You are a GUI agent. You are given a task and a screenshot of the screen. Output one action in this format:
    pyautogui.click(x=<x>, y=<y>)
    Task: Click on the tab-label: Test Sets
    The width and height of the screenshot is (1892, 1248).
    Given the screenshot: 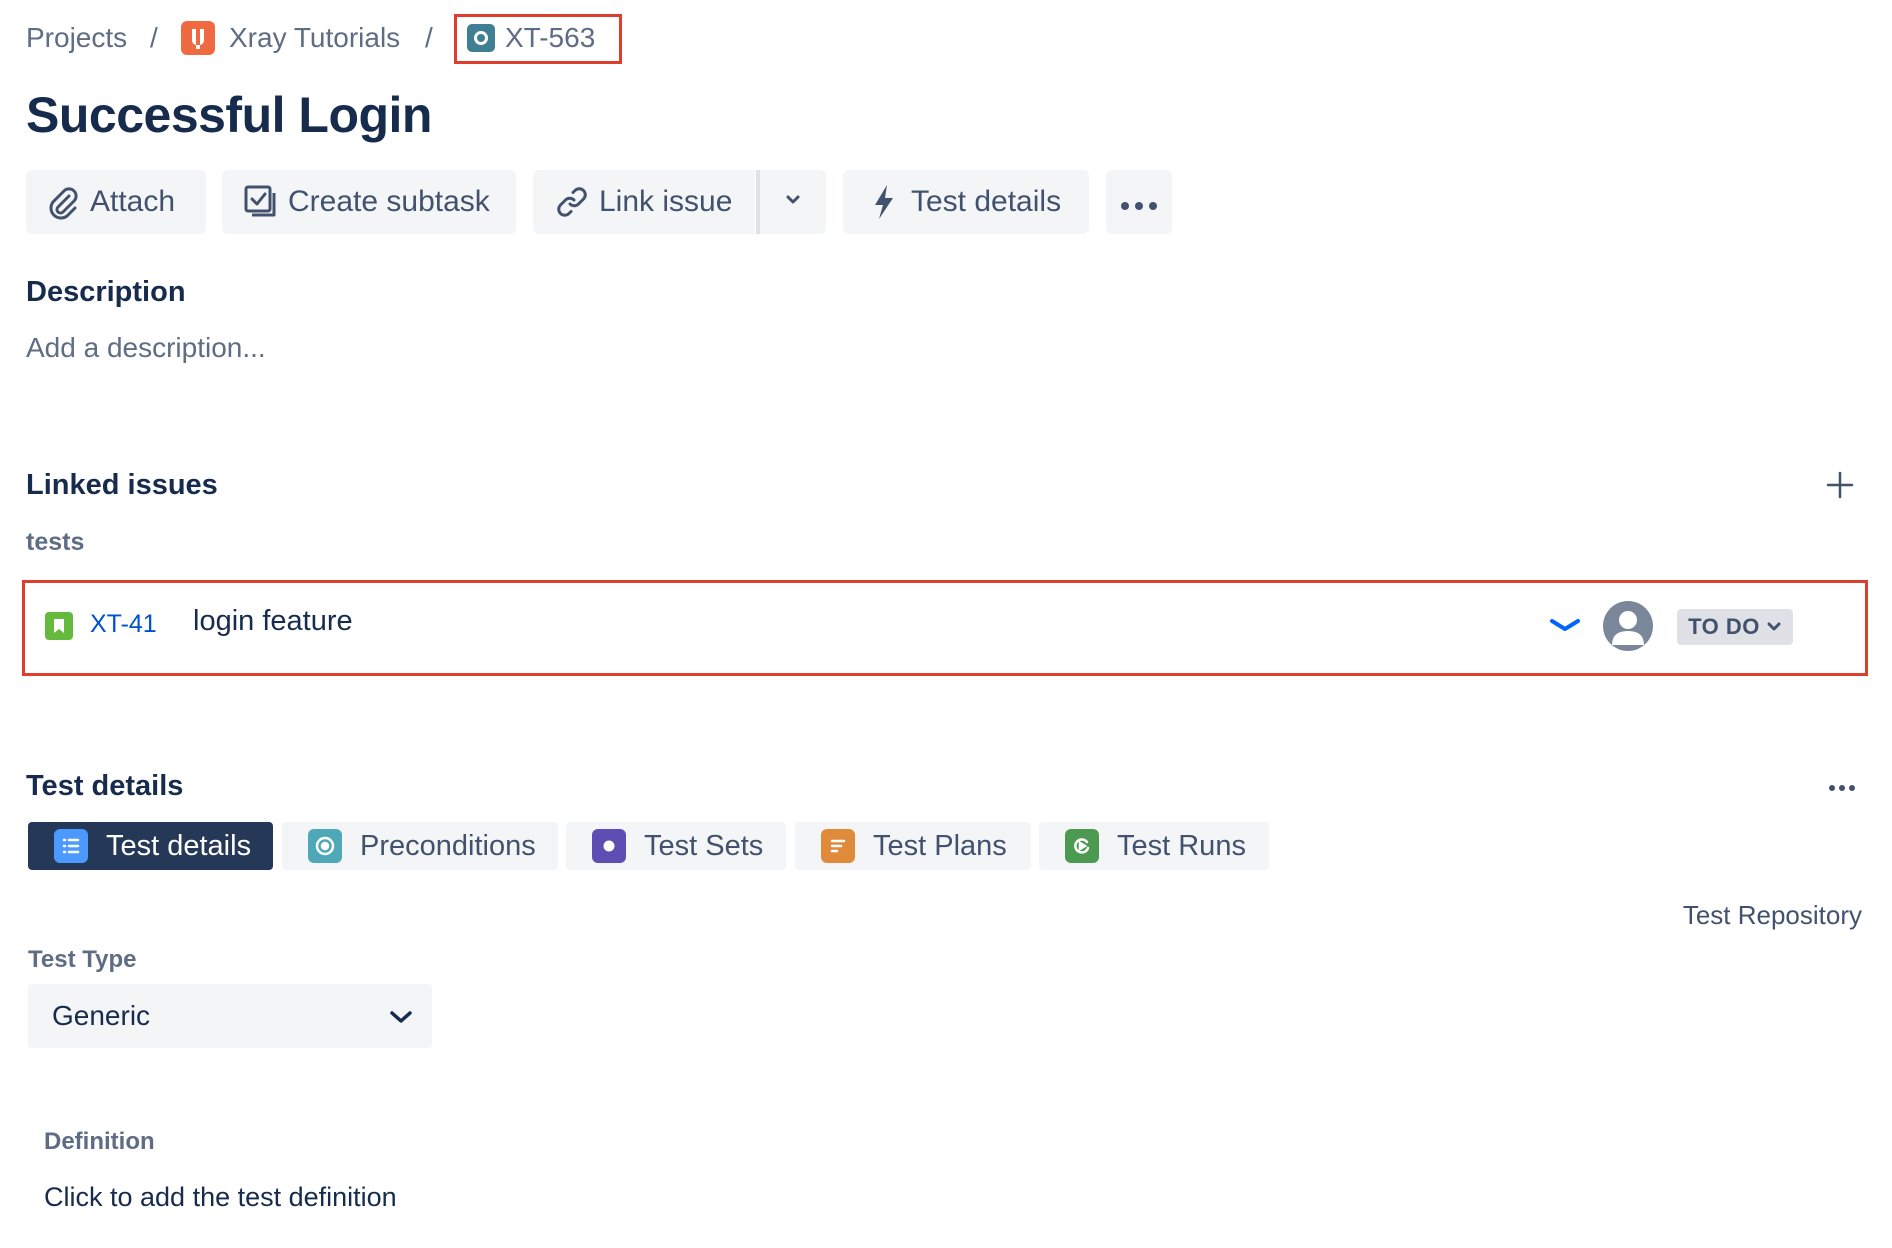 What is the action you would take?
    pyautogui.click(x=704, y=845)
    